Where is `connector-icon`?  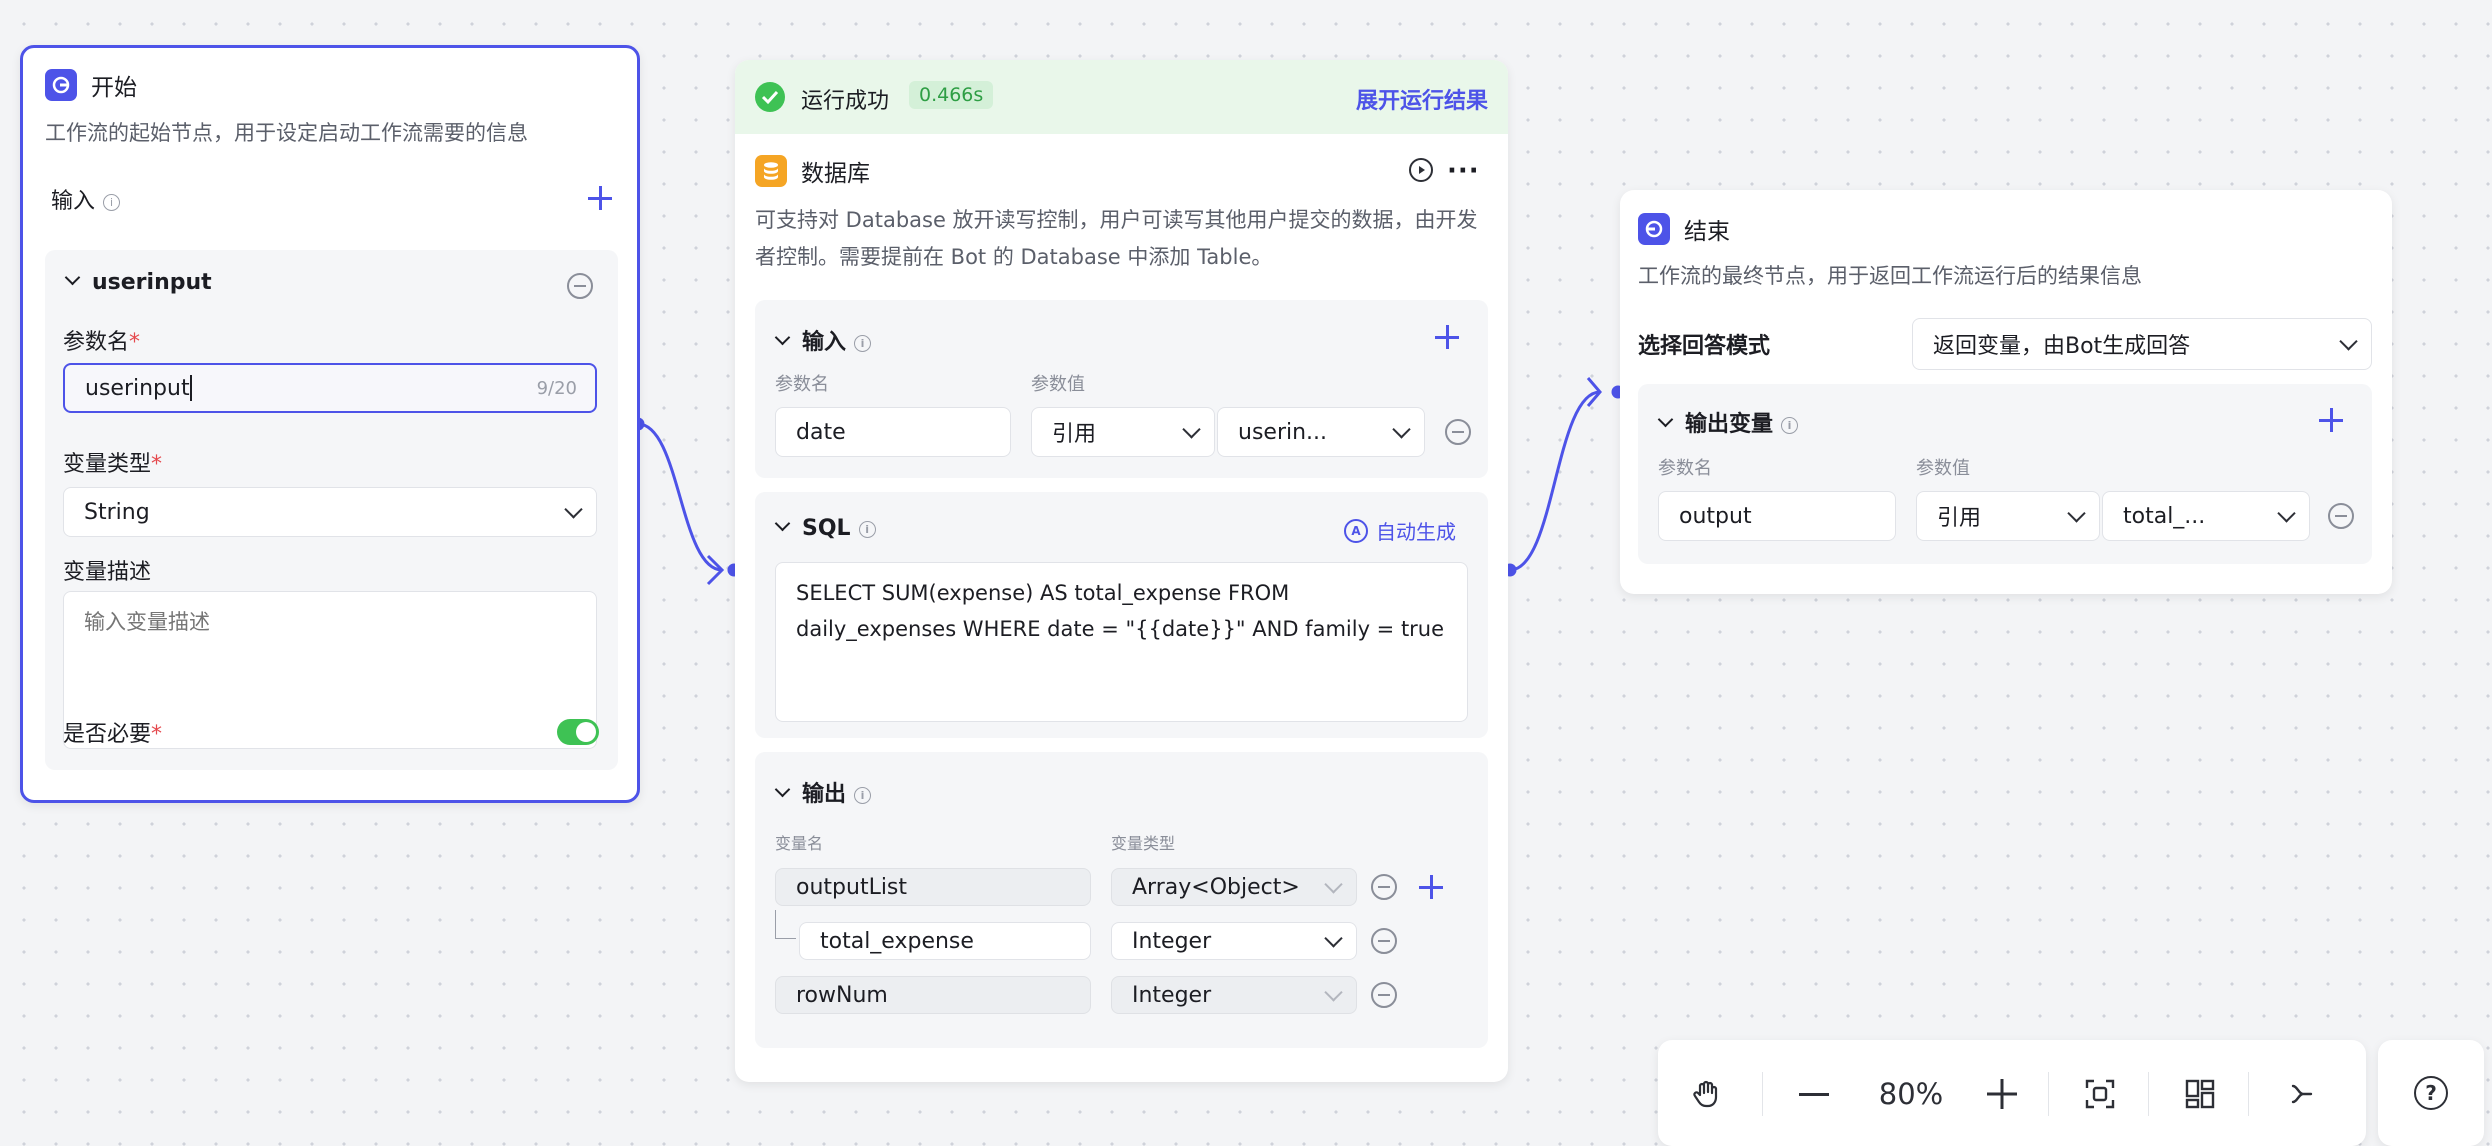 connector-icon is located at coordinates (2300, 1094).